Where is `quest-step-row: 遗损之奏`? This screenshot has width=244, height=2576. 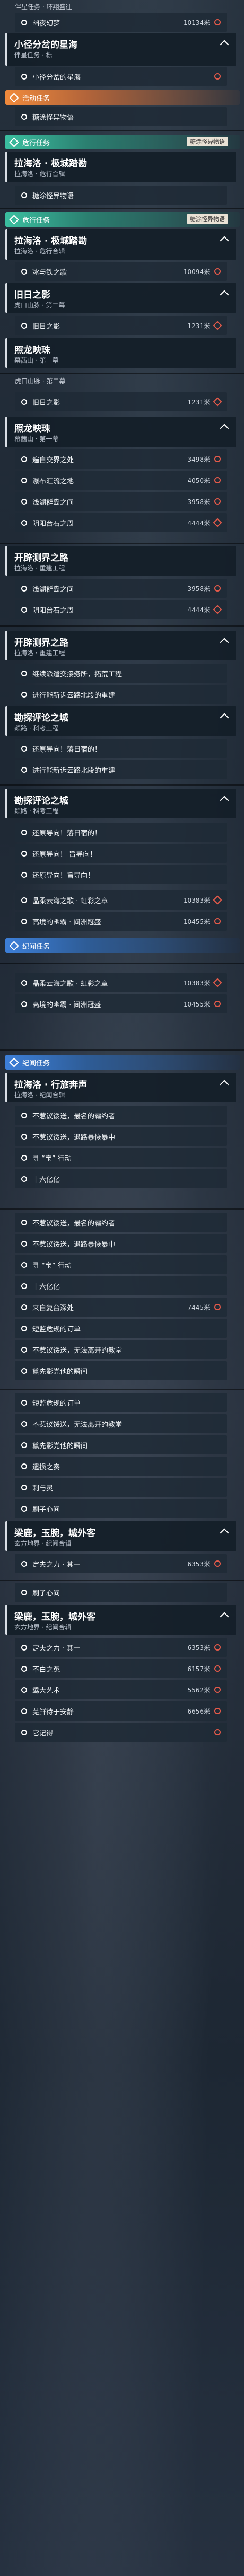
quest-step-row: 遗损之奏 is located at coordinates (121, 1466).